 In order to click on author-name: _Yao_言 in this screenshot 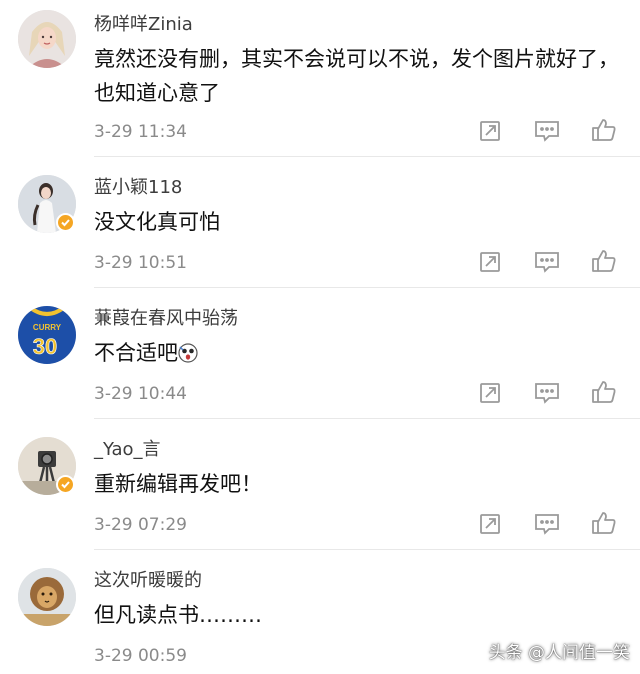, I will do `click(127, 450)`.